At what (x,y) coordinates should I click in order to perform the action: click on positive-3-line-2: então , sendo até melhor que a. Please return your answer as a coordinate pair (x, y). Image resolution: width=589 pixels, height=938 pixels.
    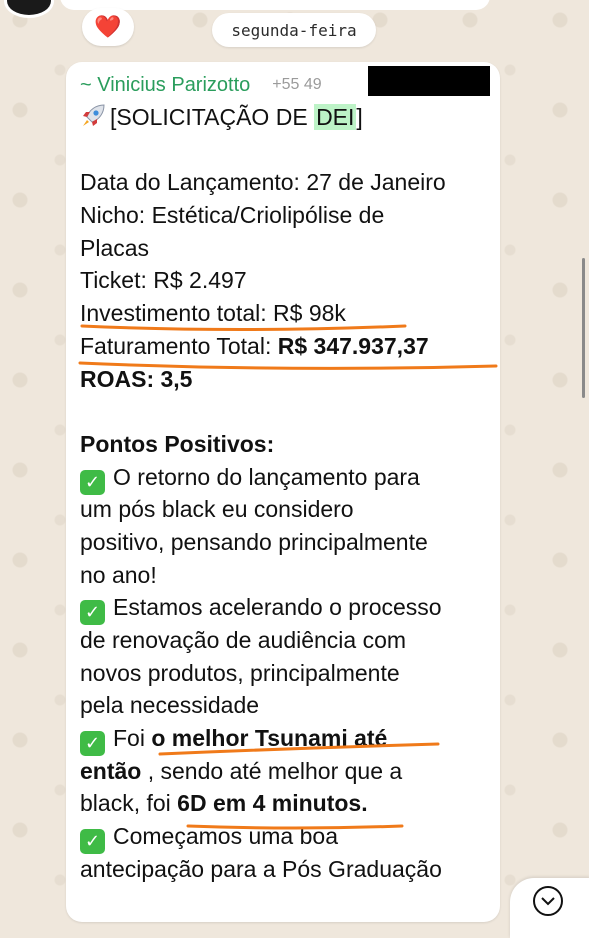
    Looking at the image, I should click on (288, 771).